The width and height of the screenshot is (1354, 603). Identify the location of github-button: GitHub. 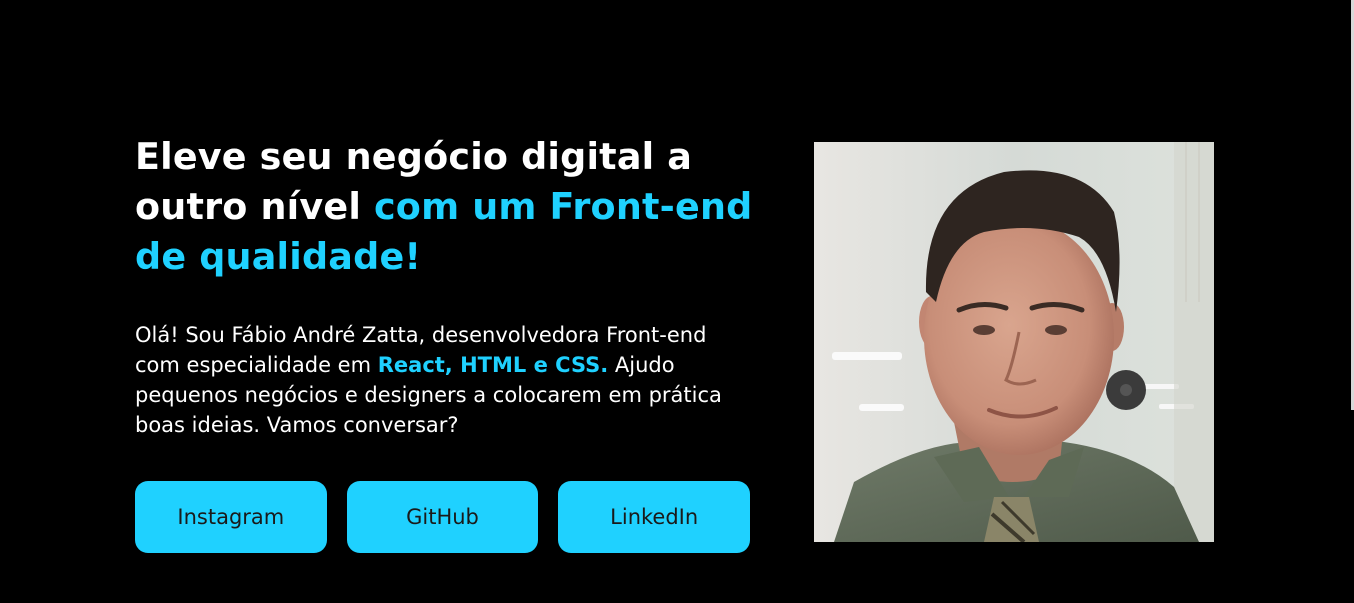
(442, 517).